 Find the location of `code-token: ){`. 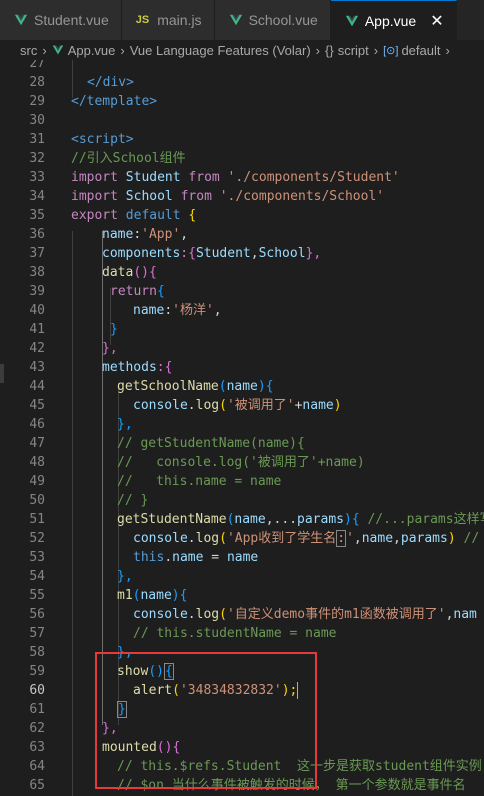

code-token: ){ is located at coordinates (265, 386).